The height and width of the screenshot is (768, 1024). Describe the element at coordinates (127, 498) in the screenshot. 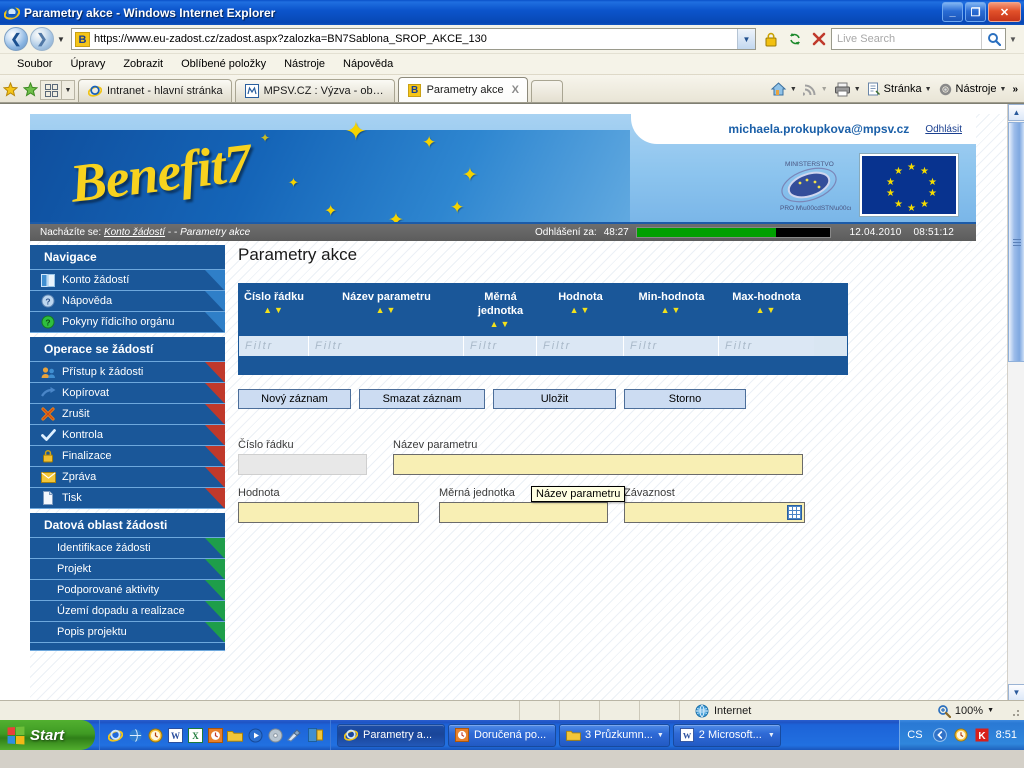

I see `sidebar-item-tisk: Tisk` at that location.